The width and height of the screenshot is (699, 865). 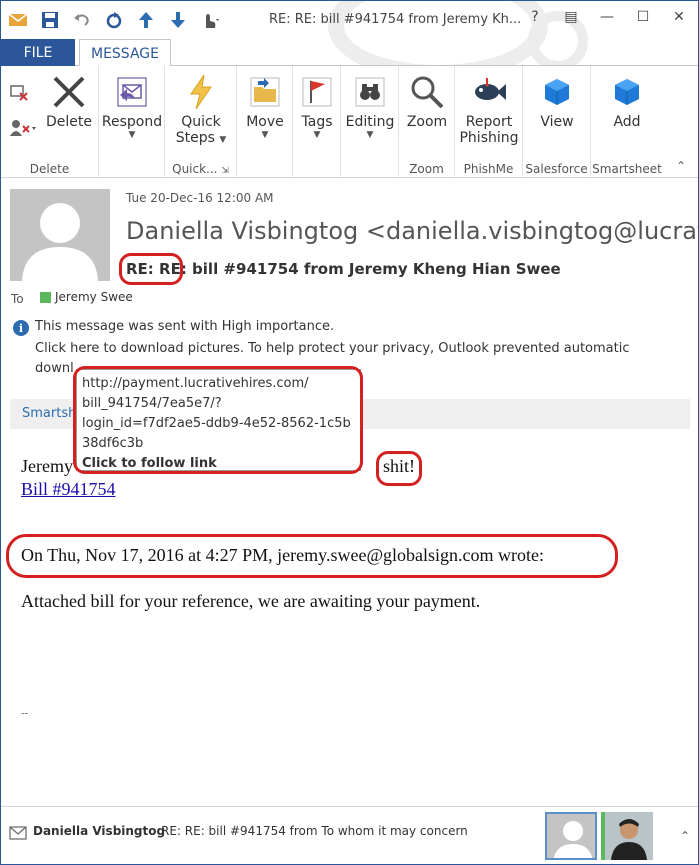 I want to click on lightning-icon, so click(x=201, y=92).